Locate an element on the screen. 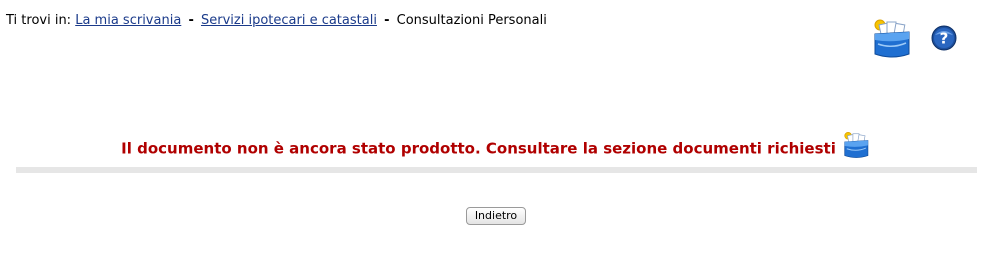 Image resolution: width=993 pixels, height=277 pixels. requested-documents-link is located at coordinates (857, 146).